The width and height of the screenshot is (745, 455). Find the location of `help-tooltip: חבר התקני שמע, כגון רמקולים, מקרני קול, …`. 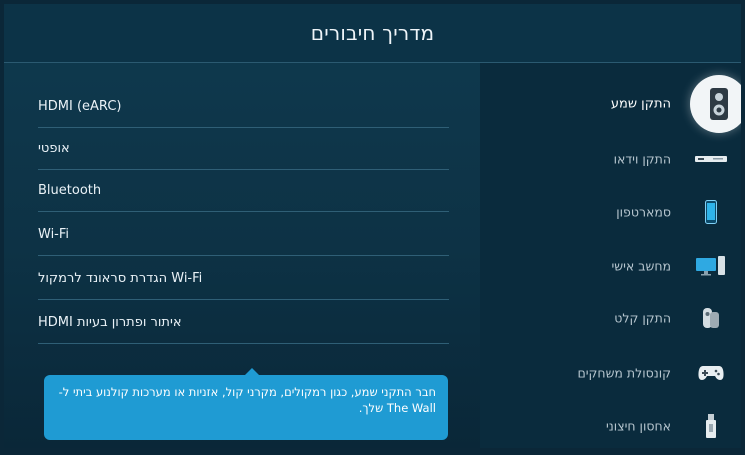

help-tooltip: חבר התקני שמע, כגון רמקולים, מקרני קול, … is located at coordinates (246, 407).